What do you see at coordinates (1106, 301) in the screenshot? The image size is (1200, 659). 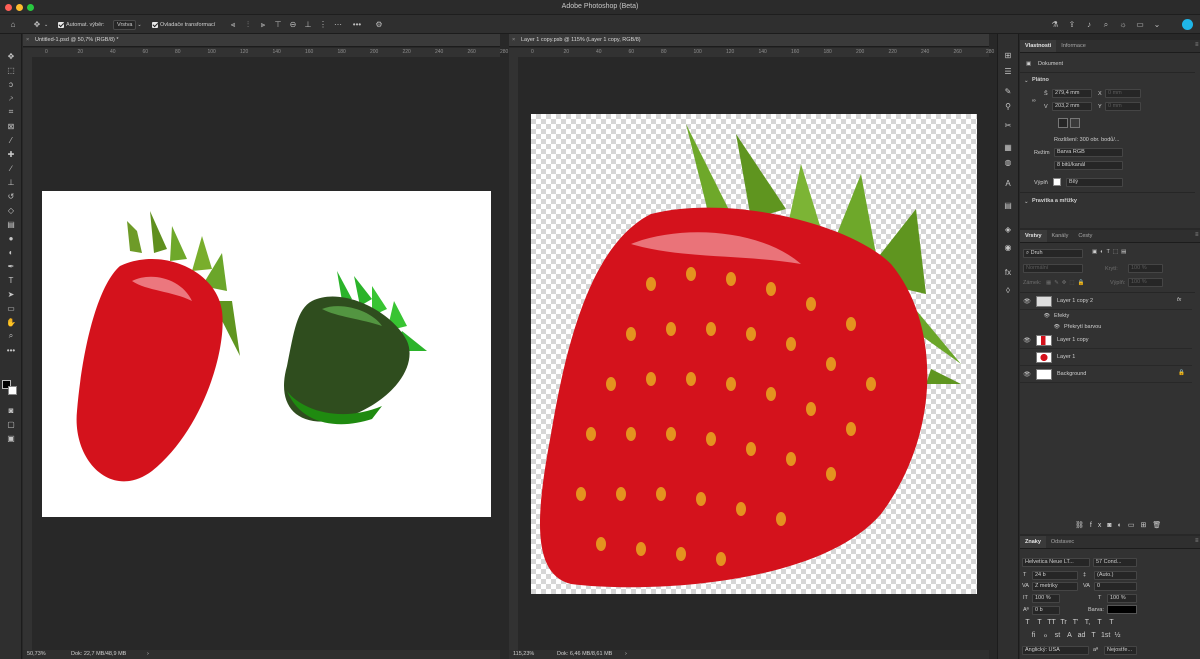 I see `layer-row: 👁 Layer 1 copy 2 fx` at bounding box center [1106, 301].